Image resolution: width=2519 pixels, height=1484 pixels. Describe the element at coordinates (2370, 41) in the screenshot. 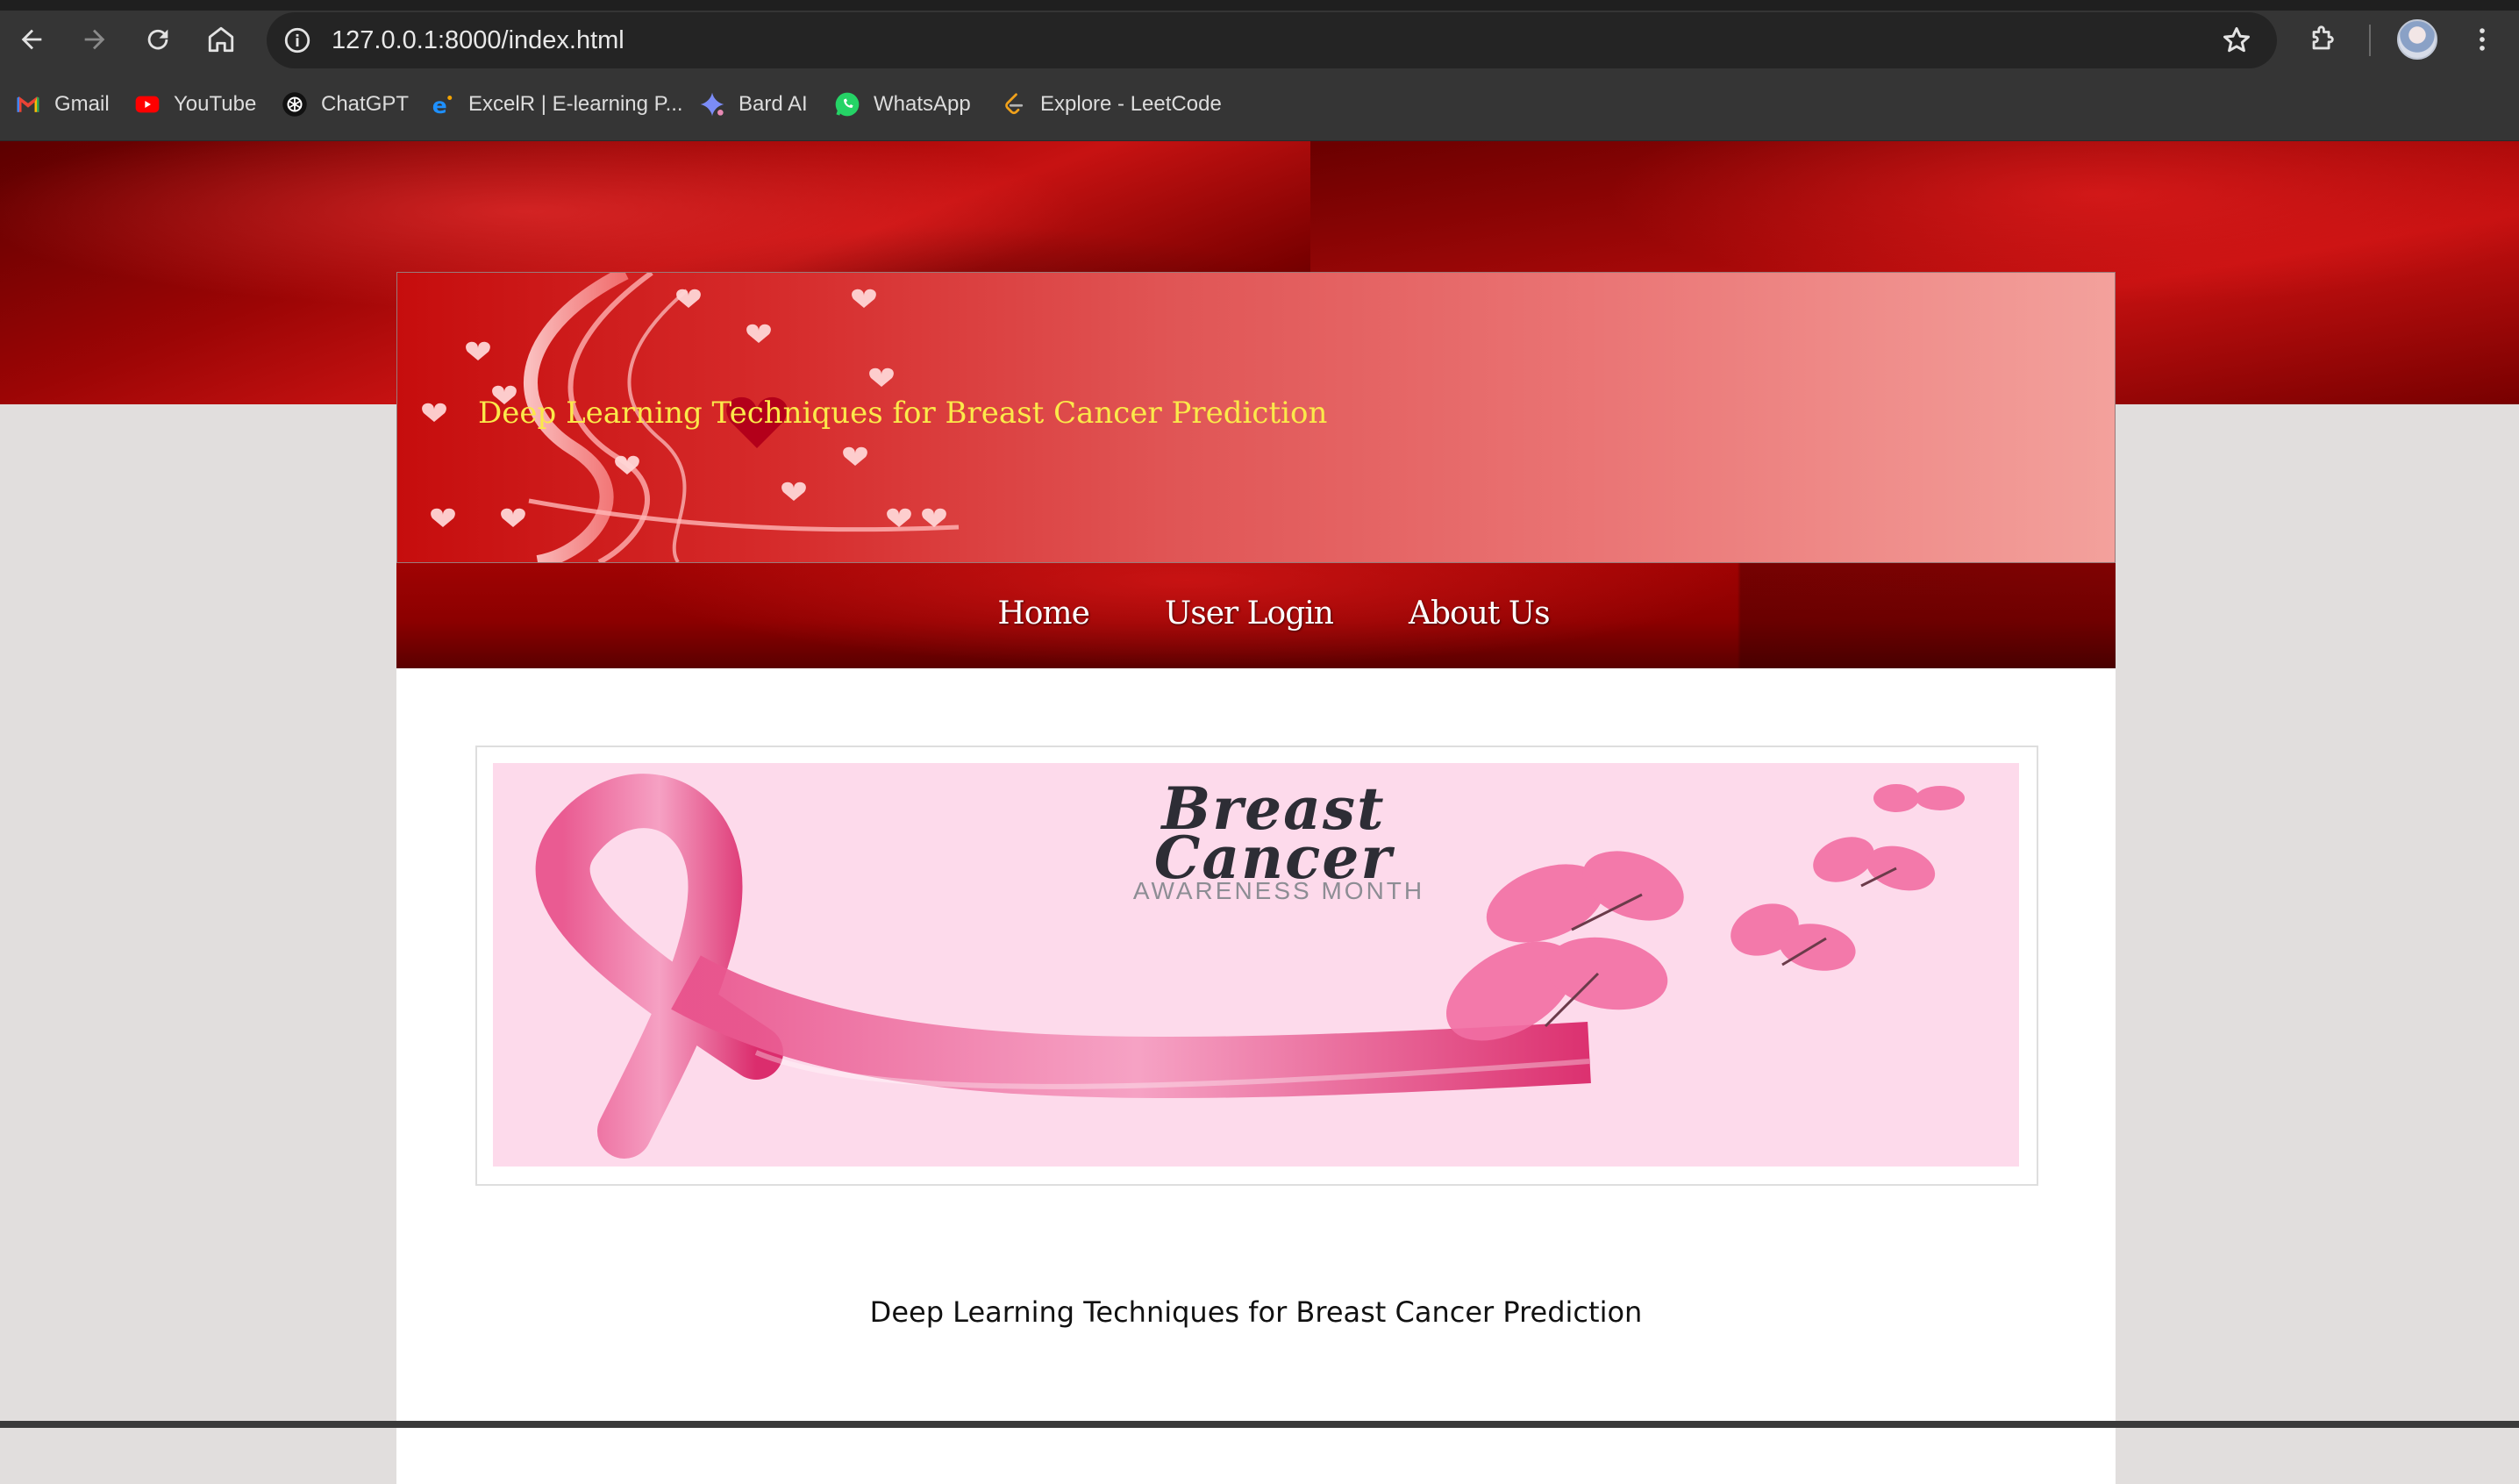

I see `toolbar-divider` at that location.